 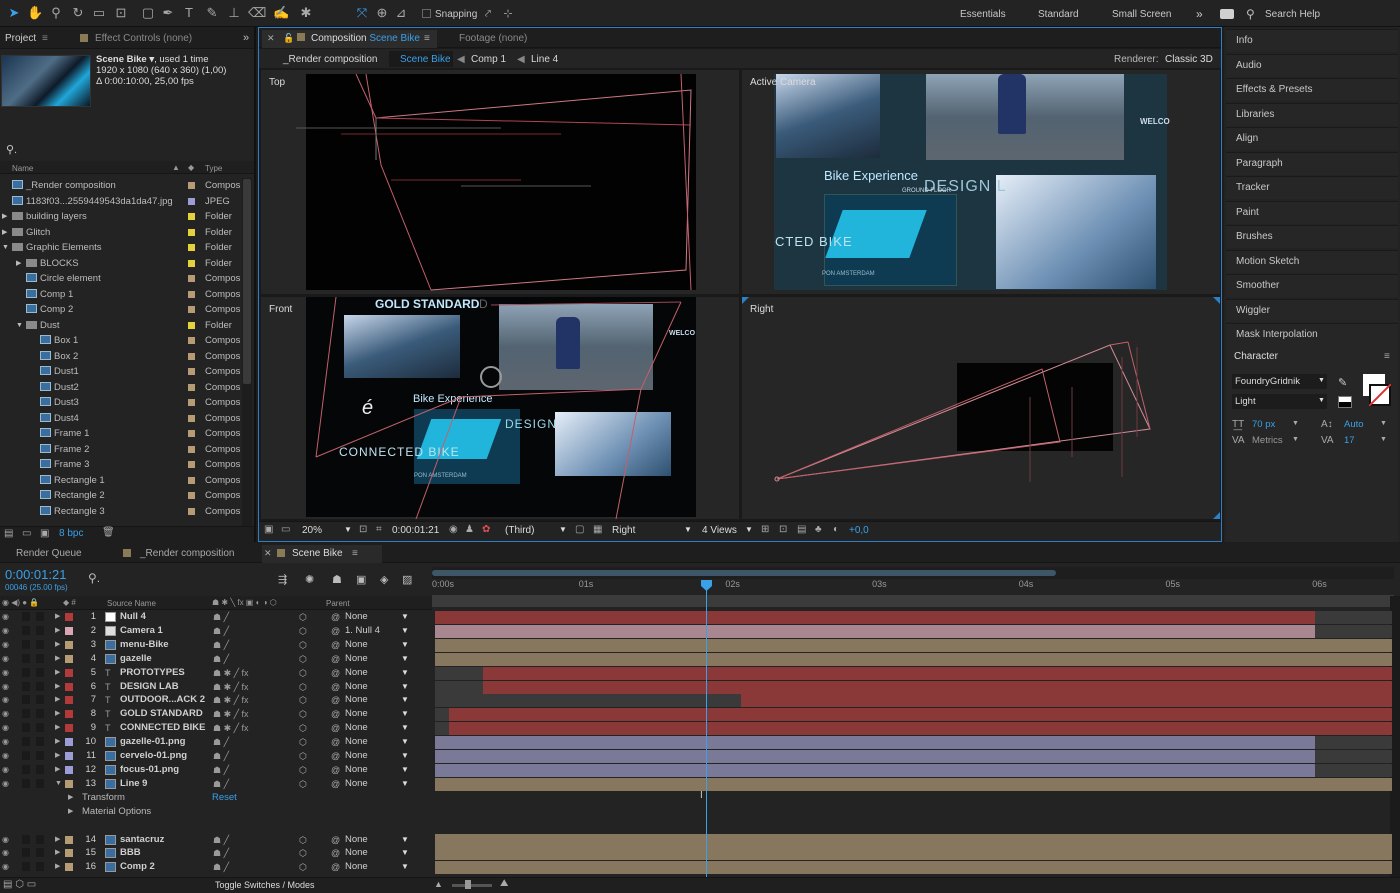 What do you see at coordinates (453, 529) in the screenshot?
I see `snapshot-icon: ◉` at bounding box center [453, 529].